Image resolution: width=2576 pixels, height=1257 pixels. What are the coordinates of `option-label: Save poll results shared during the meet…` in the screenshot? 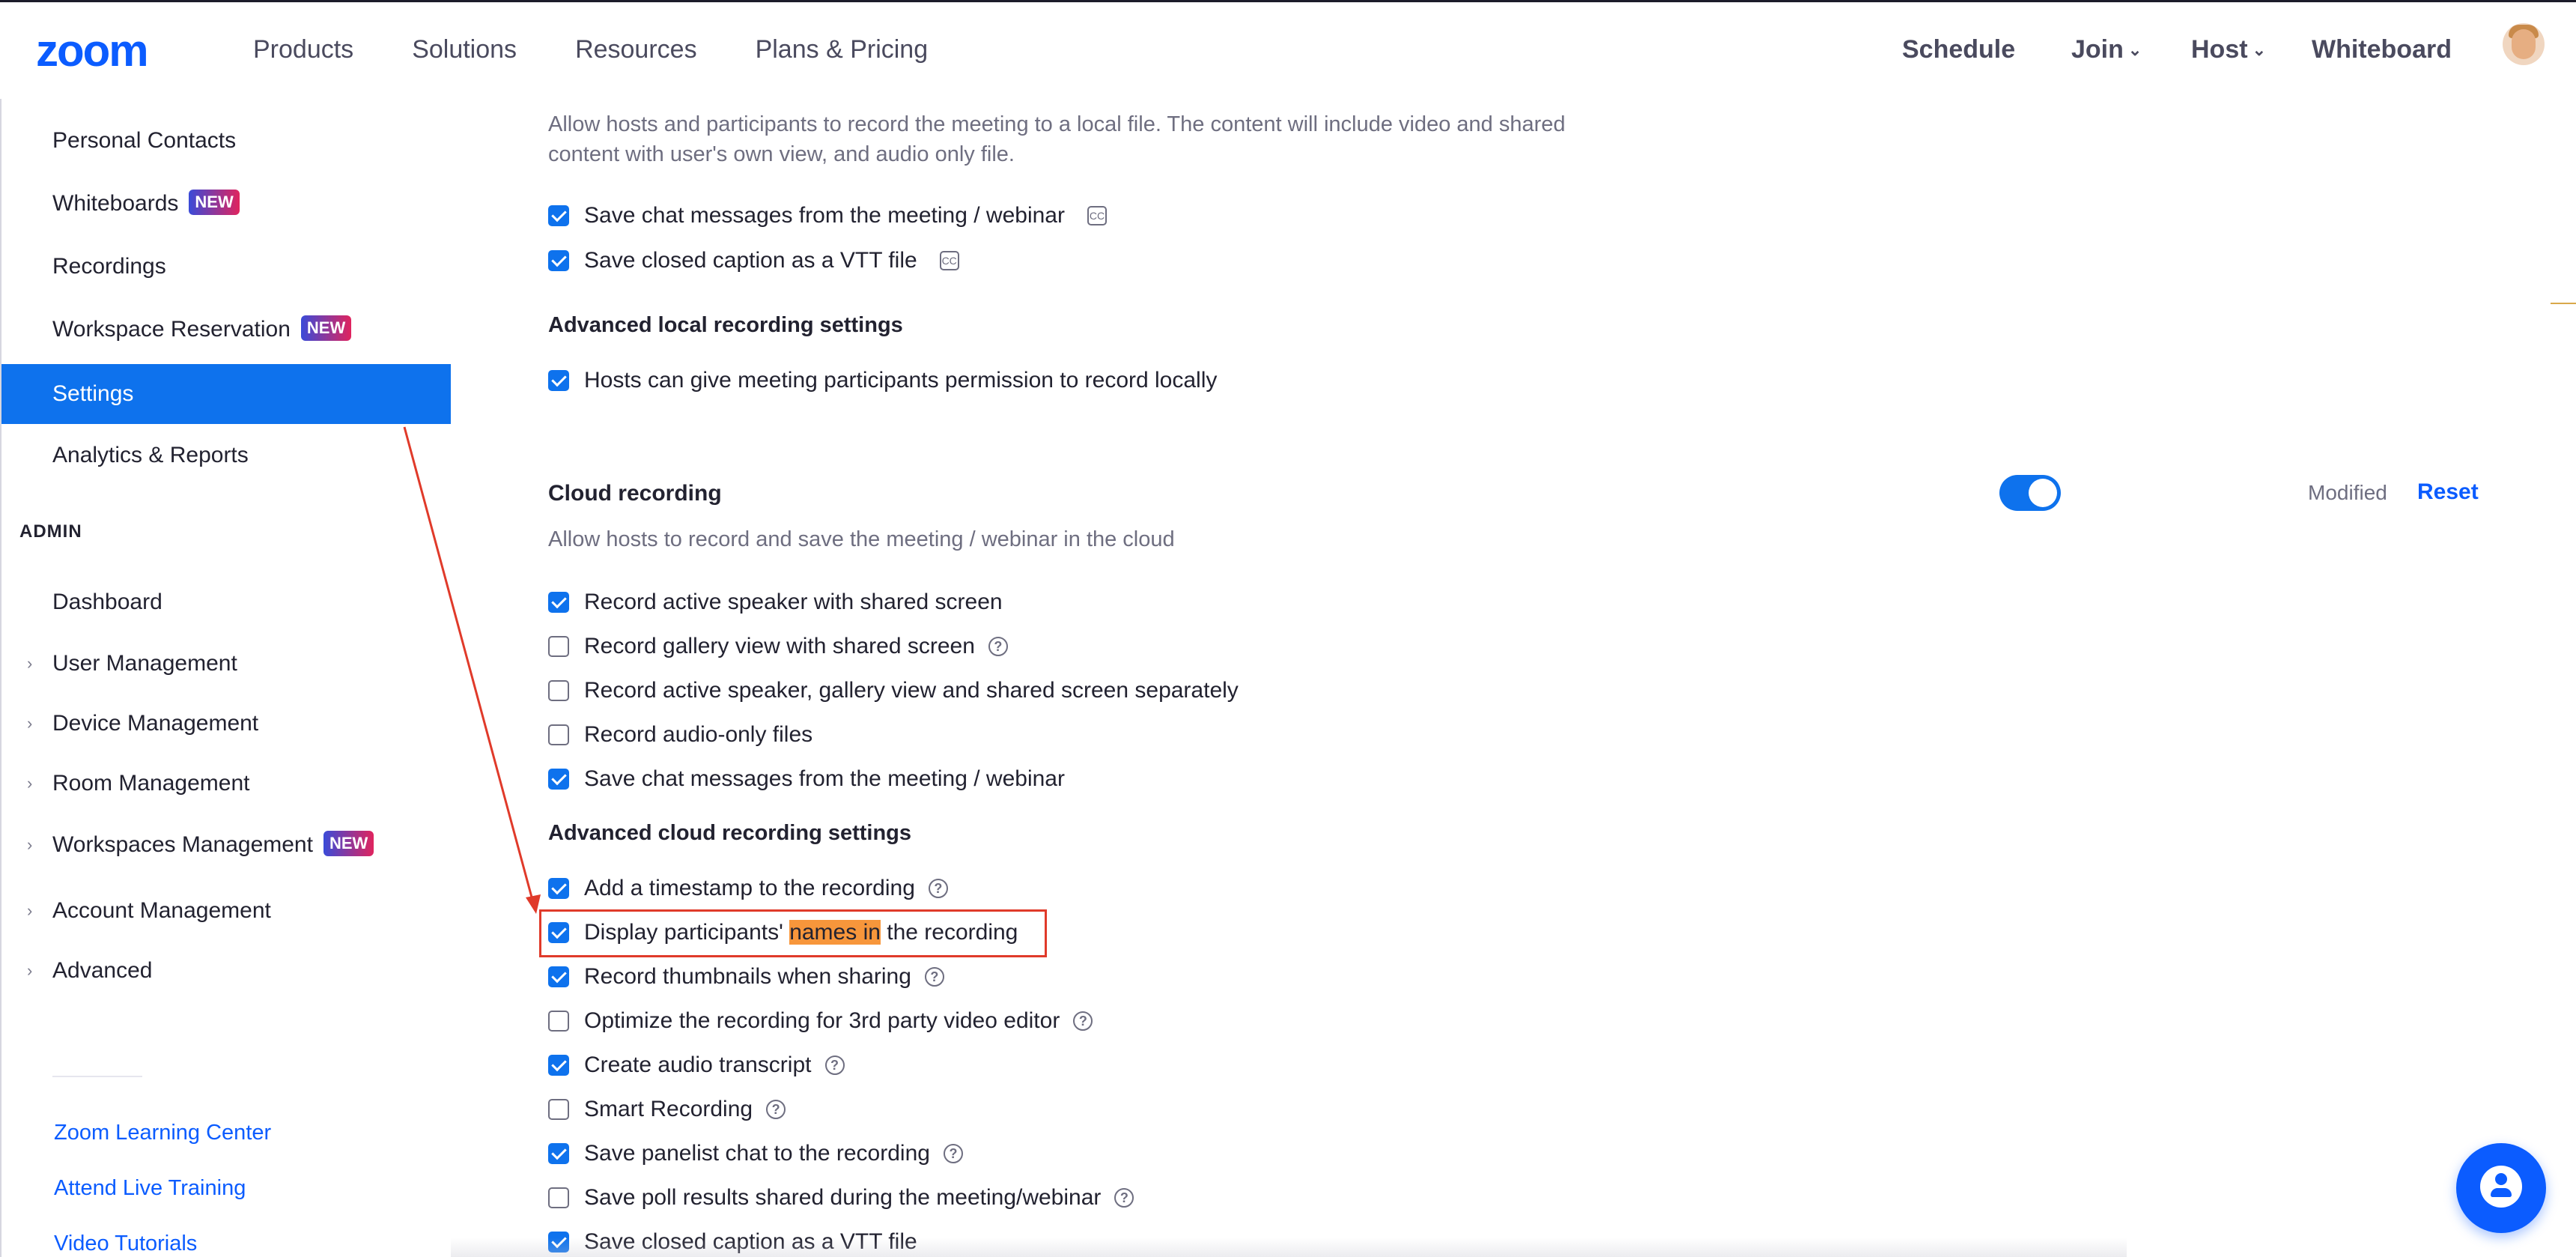 It's located at (843, 1197).